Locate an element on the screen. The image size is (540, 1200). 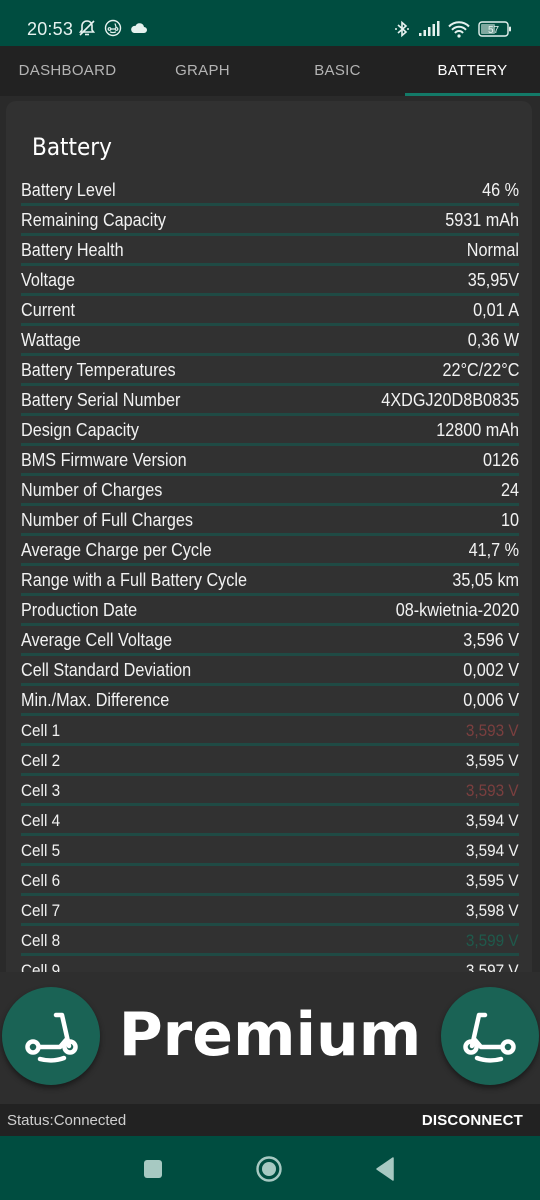
scooter-button-right is located at coordinates (490, 1036).